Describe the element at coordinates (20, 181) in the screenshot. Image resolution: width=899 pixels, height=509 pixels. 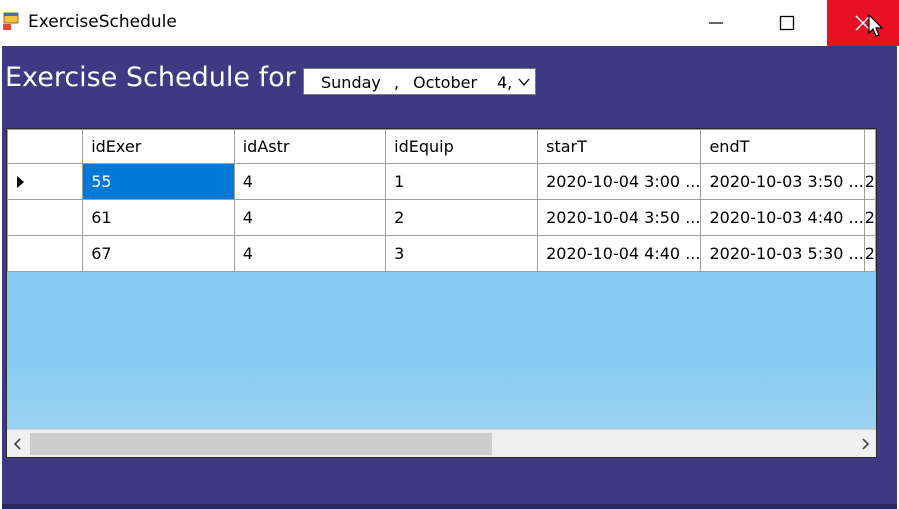
I see `row-pointer-icon` at that location.